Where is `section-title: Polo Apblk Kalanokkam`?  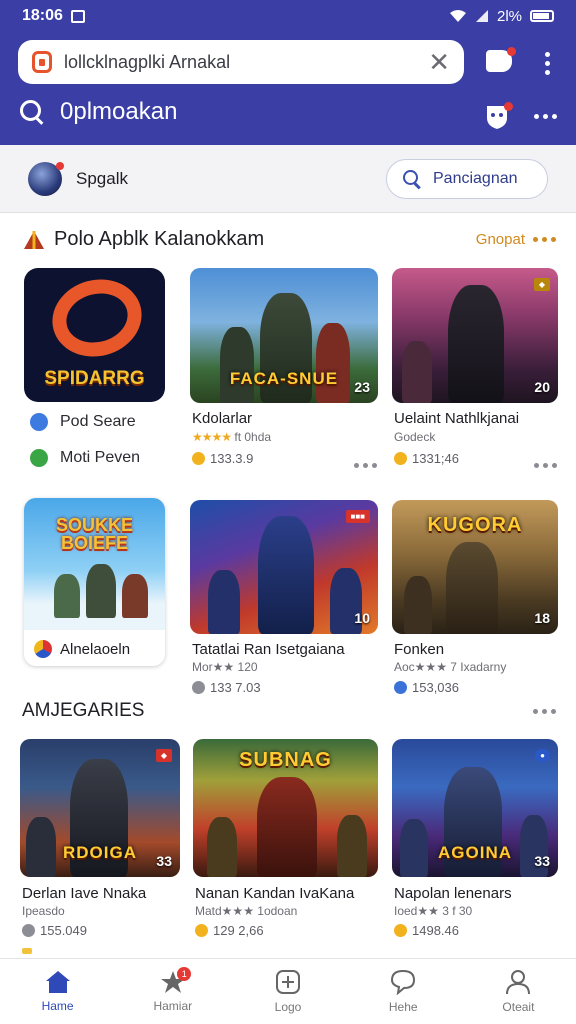 section-title: Polo Apblk Kalanokkam is located at coordinates (159, 239).